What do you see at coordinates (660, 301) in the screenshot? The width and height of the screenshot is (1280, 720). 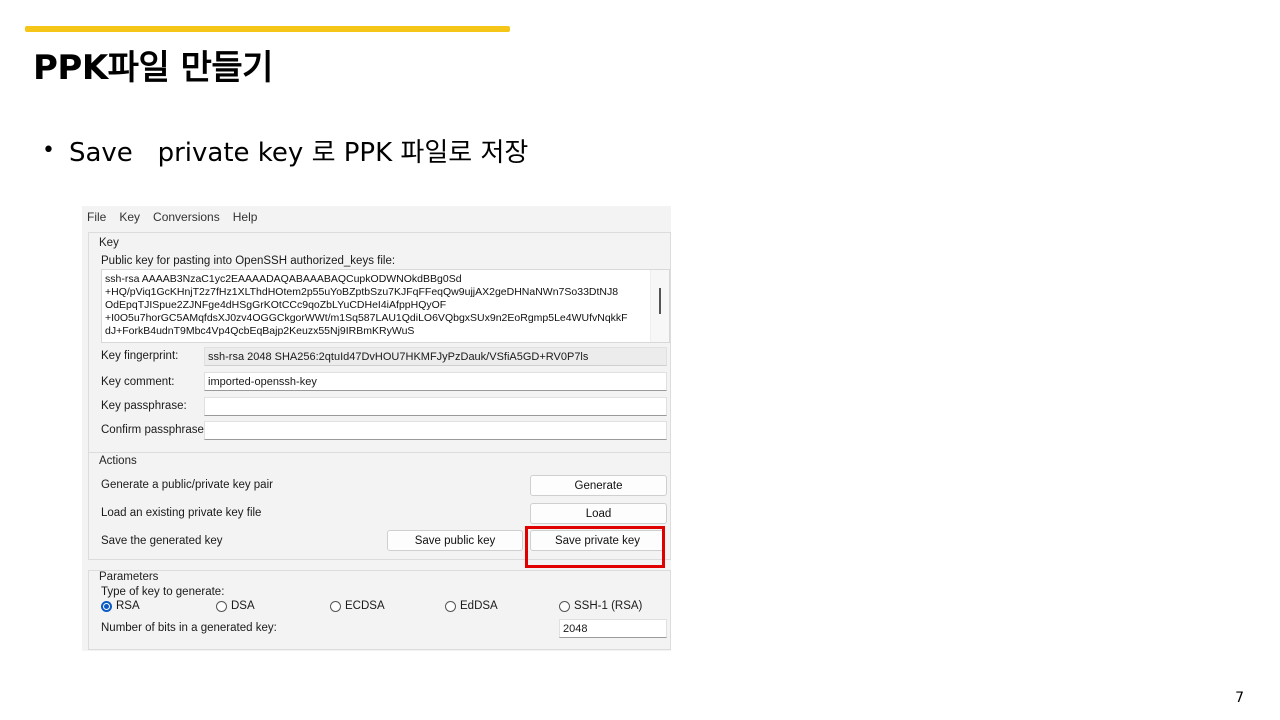 I see `scroll-thumb` at bounding box center [660, 301].